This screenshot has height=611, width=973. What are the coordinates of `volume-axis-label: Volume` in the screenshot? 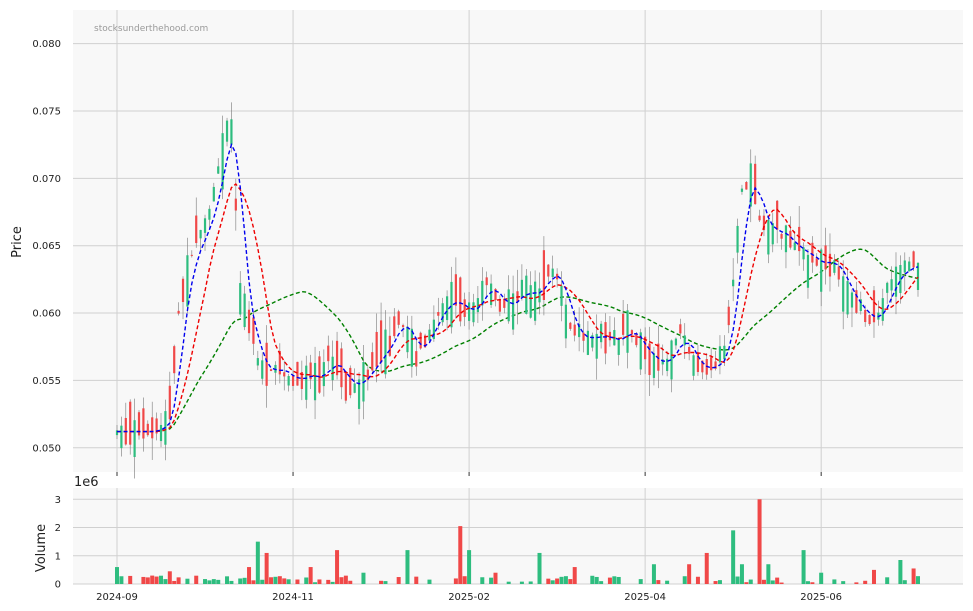 It's located at (41, 548).